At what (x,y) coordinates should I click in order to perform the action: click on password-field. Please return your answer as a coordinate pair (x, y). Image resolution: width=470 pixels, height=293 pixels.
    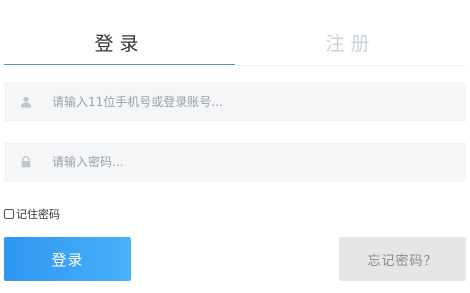
    Looking at the image, I should click on (235, 162).